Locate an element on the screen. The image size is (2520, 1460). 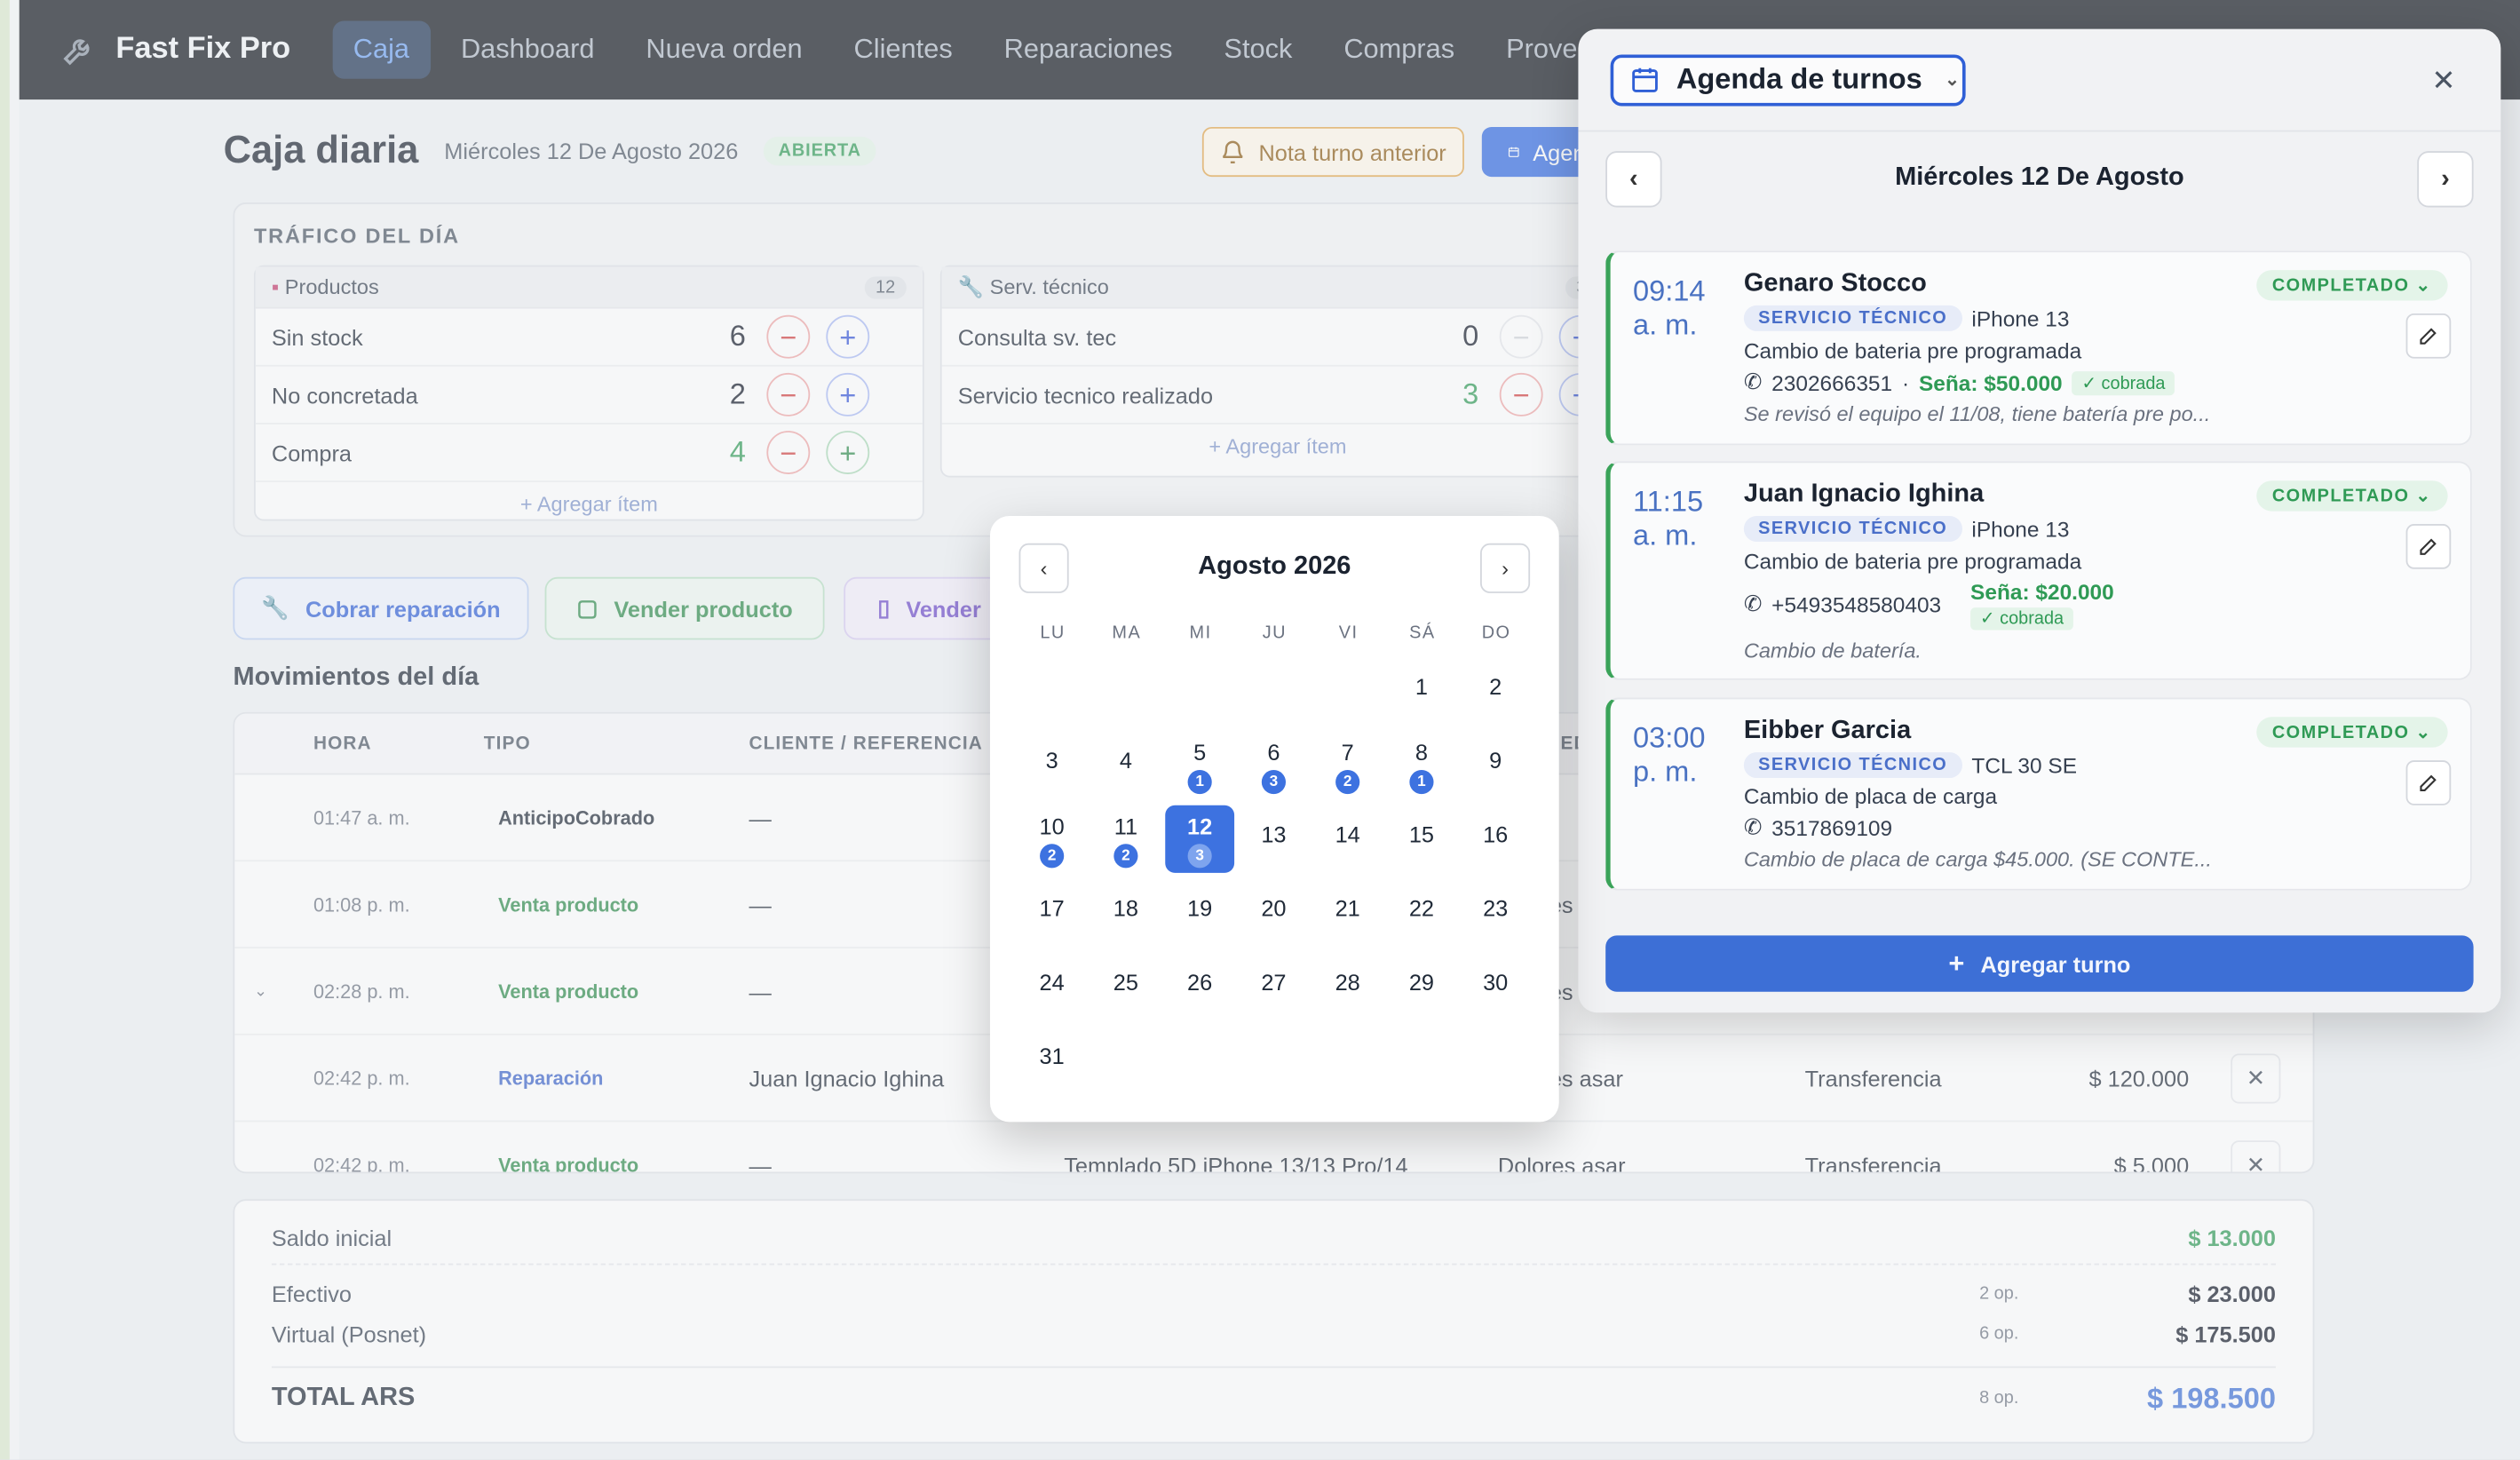
next-month-button: › is located at coordinates (1505, 568).